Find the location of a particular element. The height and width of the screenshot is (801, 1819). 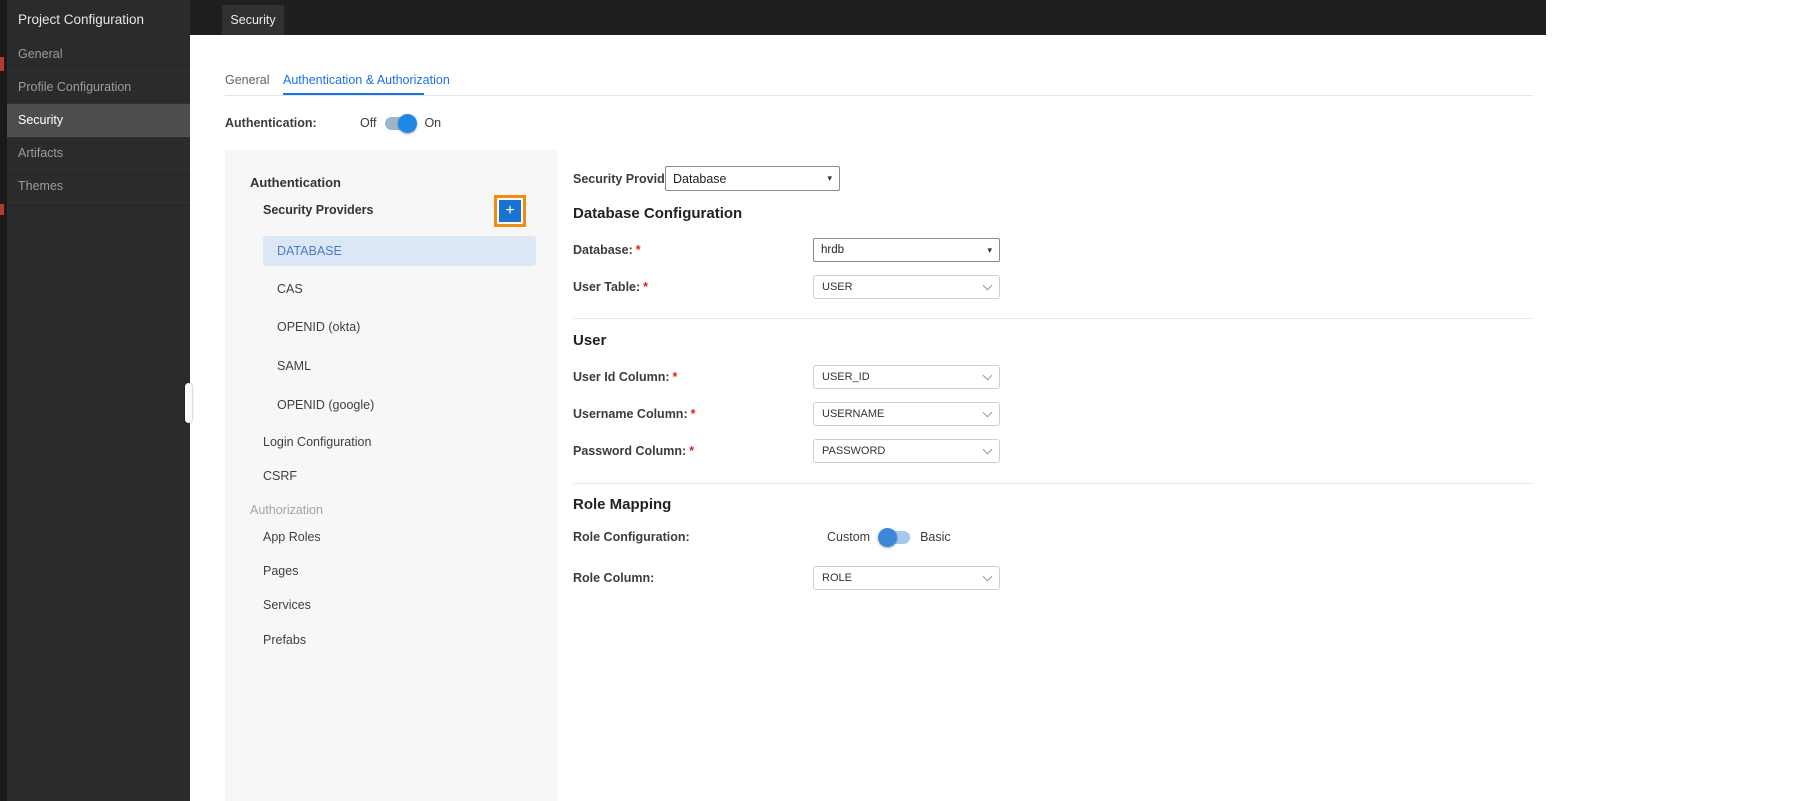

toggle-custom-label: Custom is located at coordinates (849, 537).